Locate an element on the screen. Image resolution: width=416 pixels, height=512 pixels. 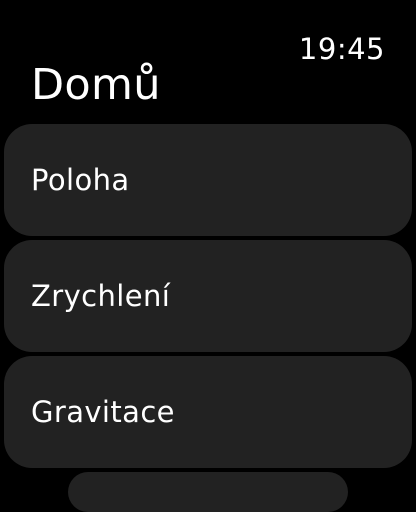
menu-item-next-partial is located at coordinates (208, 492).